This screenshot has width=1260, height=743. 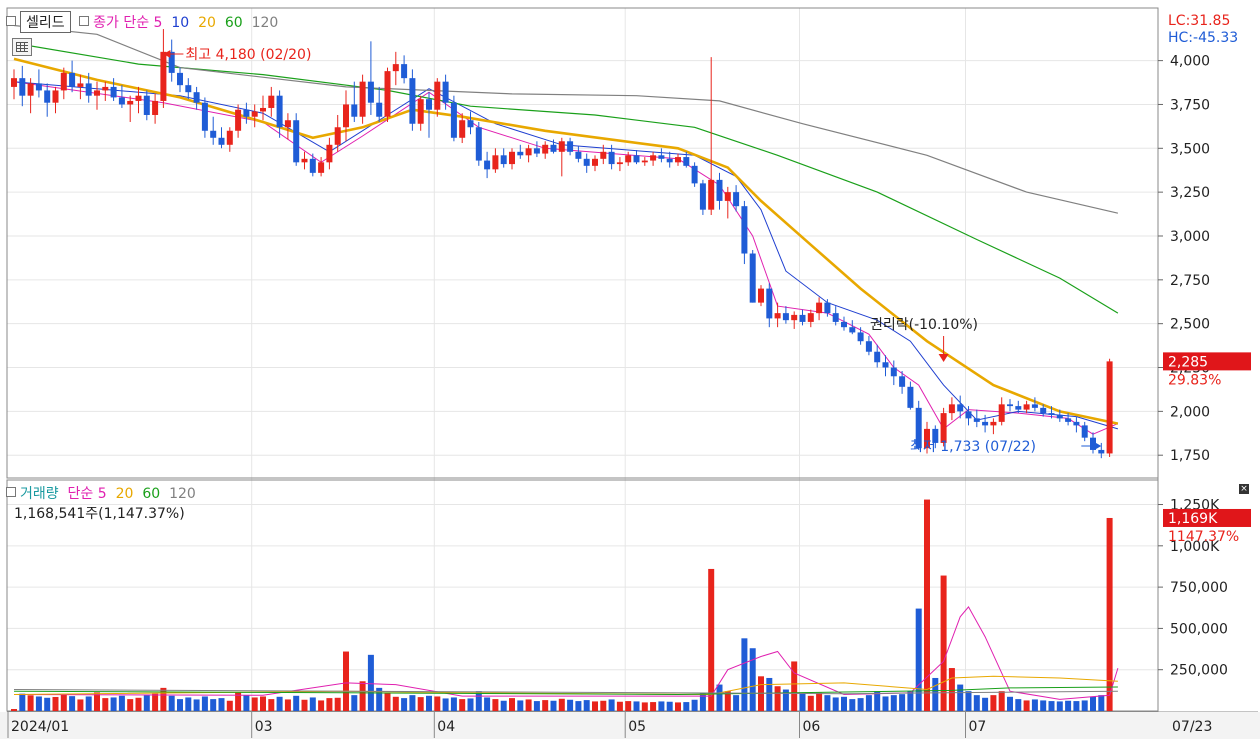 What do you see at coordinates (1199, 588) in the screenshot?
I see `volume-tick-label: 750,000` at bounding box center [1199, 588].